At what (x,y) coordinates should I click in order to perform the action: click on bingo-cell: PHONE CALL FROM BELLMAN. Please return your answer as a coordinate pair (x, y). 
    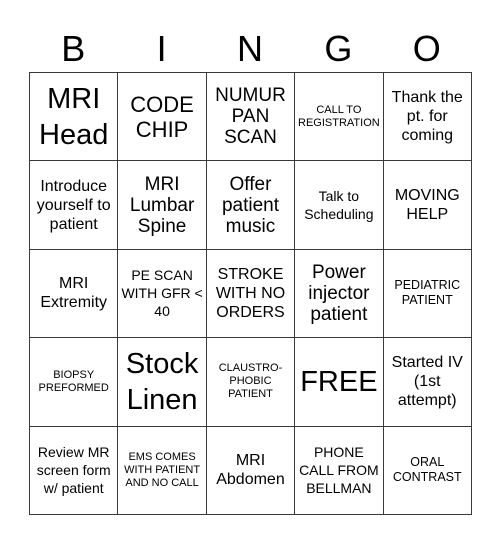
    Looking at the image, I should click on (339, 470).